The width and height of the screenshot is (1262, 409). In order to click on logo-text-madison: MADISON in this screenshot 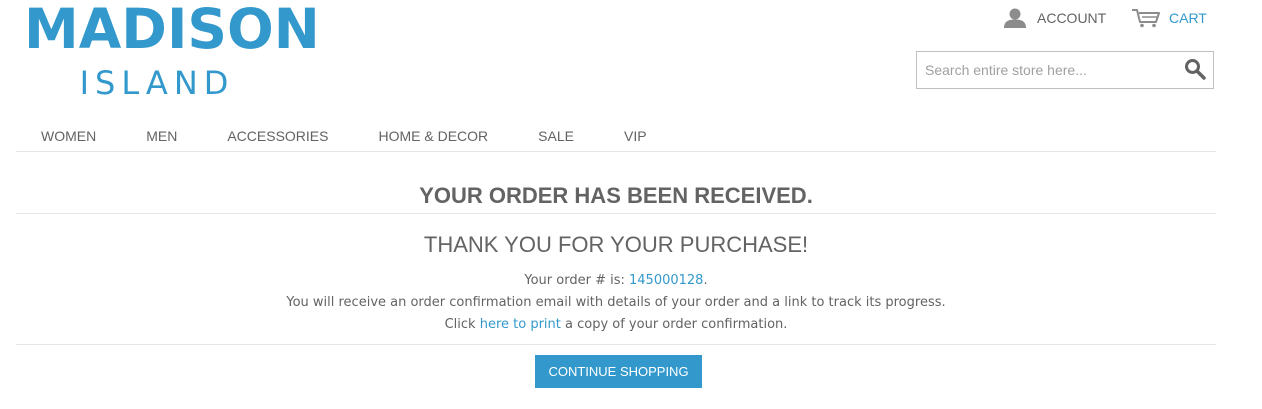, I will do `click(172, 30)`.